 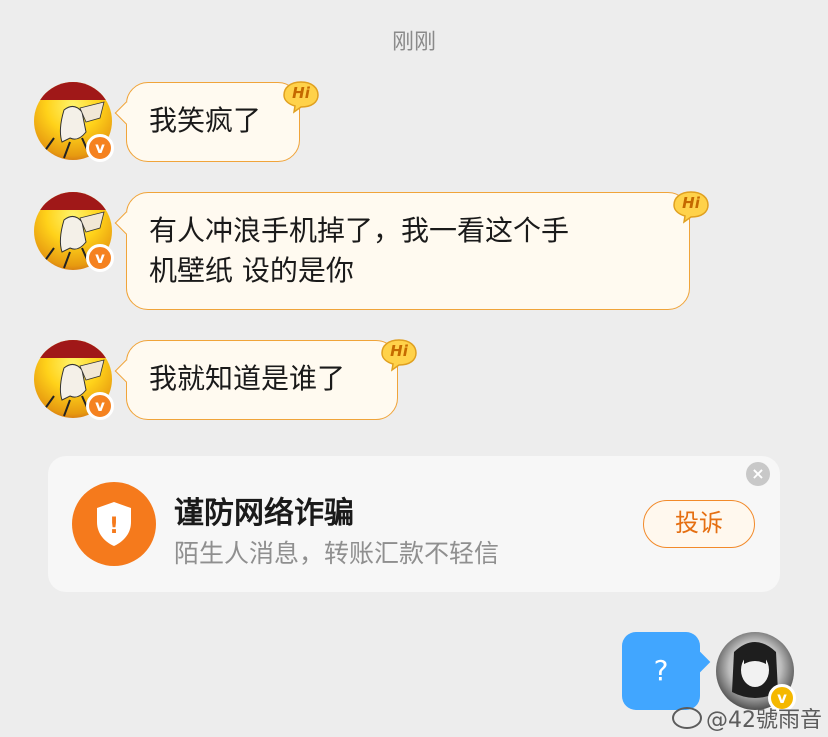 I want to click on message-bubble: 我就知道是谁了, so click(x=256, y=380).